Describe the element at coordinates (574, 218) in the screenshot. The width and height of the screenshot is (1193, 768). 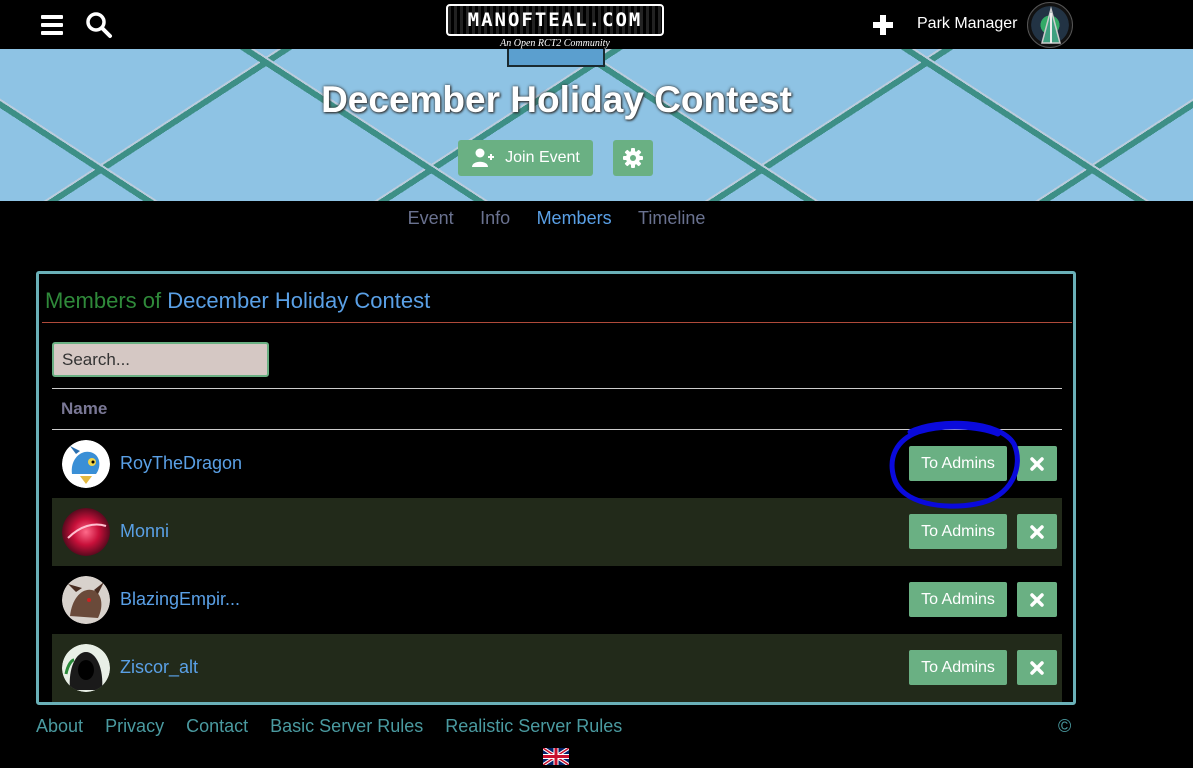
I see `tab-members: Members` at that location.